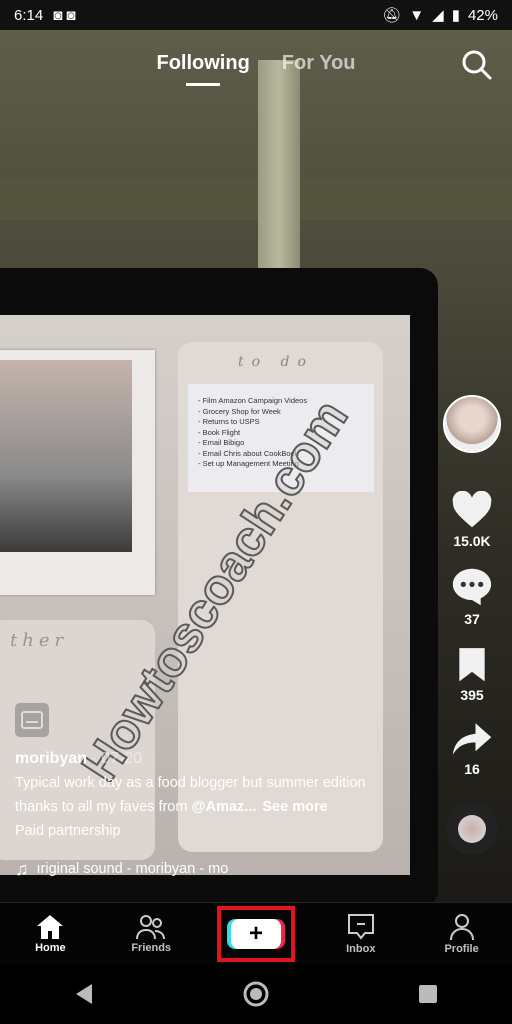 The image size is (512, 1024). What do you see at coordinates (115, 758) in the screenshot?
I see `post-date: · 07-20` at bounding box center [115, 758].